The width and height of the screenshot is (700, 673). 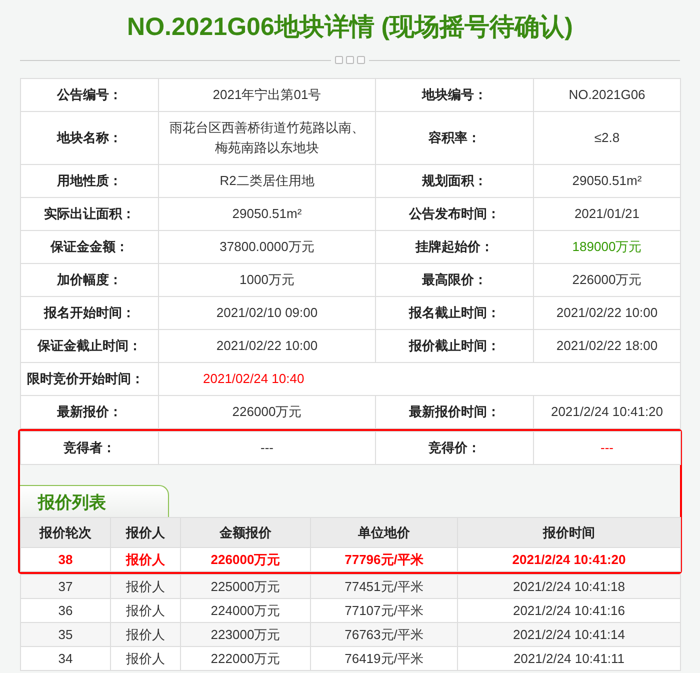 I want to click on field-value: NO.2021G06, so click(x=607, y=95).